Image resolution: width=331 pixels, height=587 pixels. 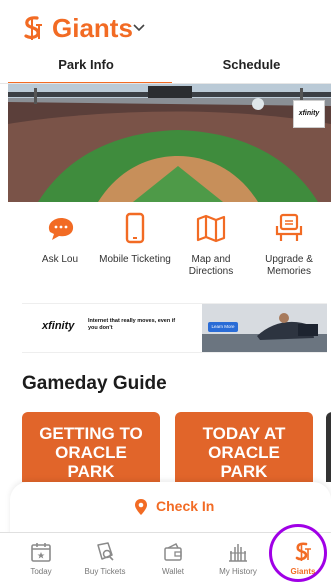 I want to click on mobile-ticketing-label: Mobile Ticketing, so click(x=135, y=259).